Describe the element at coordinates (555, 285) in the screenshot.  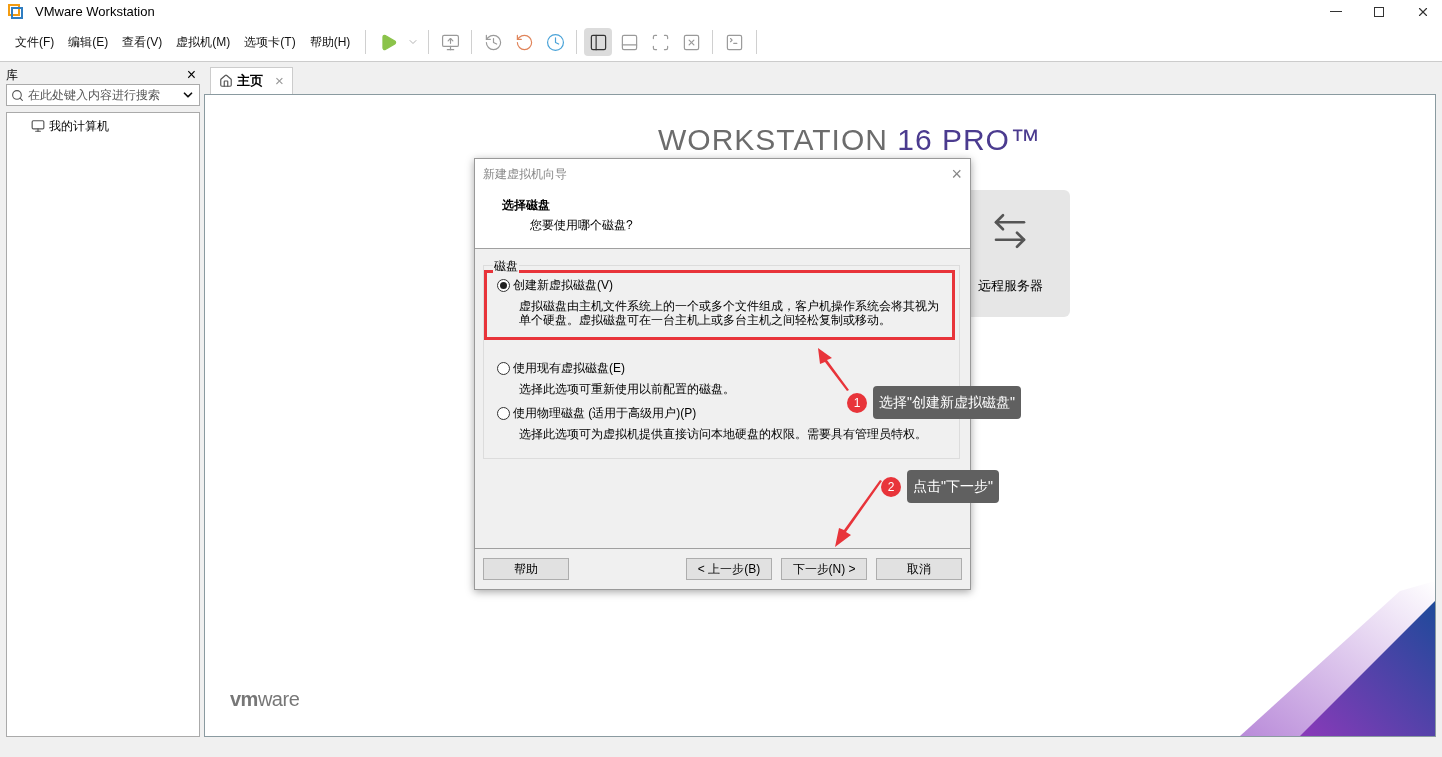
I see `radio-option: 创建新虚拟磁盘(V)` at that location.